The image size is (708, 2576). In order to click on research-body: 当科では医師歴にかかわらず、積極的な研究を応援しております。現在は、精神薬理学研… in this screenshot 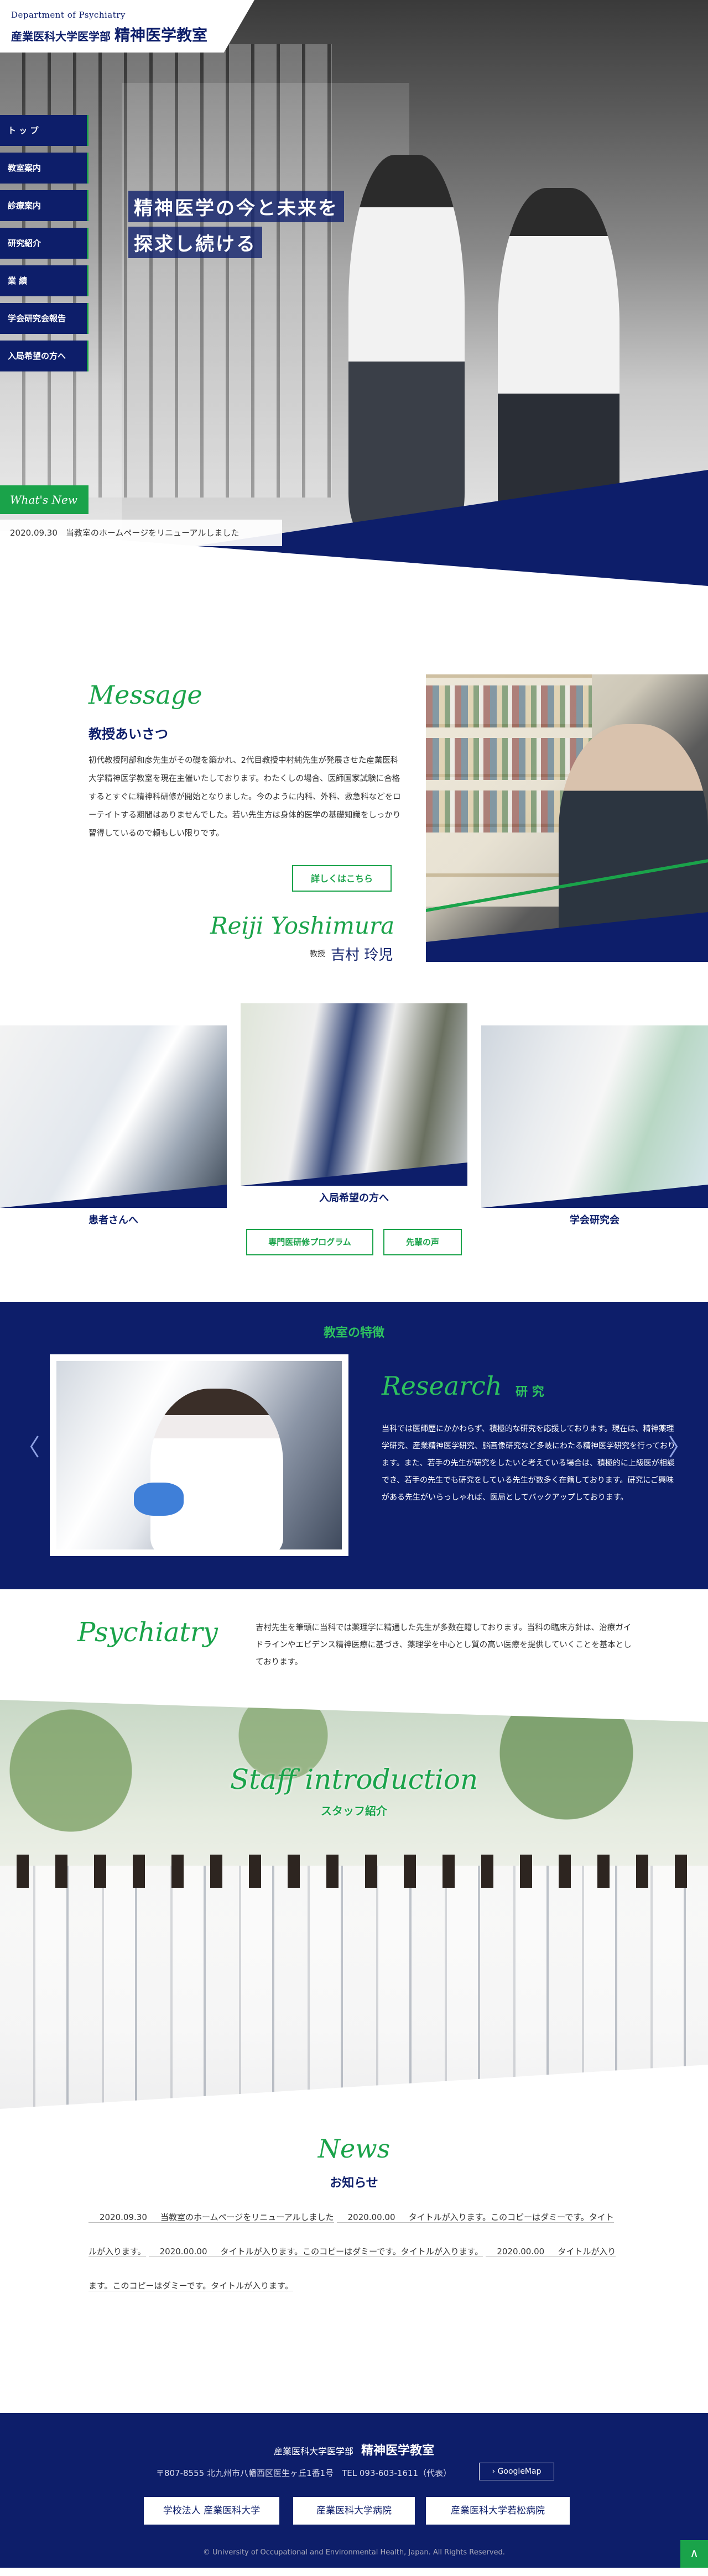, I will do `click(528, 1463)`.